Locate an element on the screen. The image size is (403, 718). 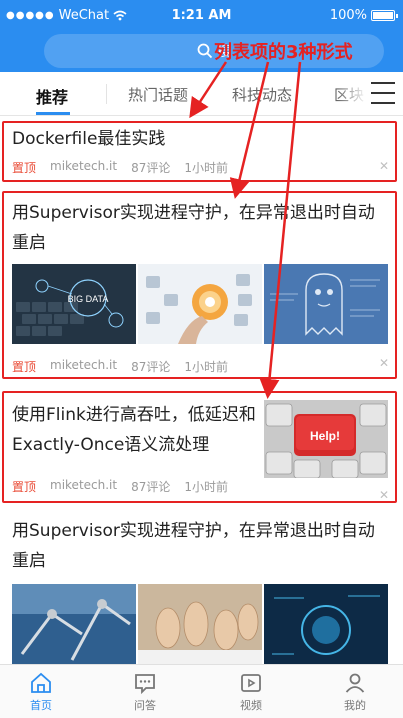
video-icon is located at coordinates (251, 683).